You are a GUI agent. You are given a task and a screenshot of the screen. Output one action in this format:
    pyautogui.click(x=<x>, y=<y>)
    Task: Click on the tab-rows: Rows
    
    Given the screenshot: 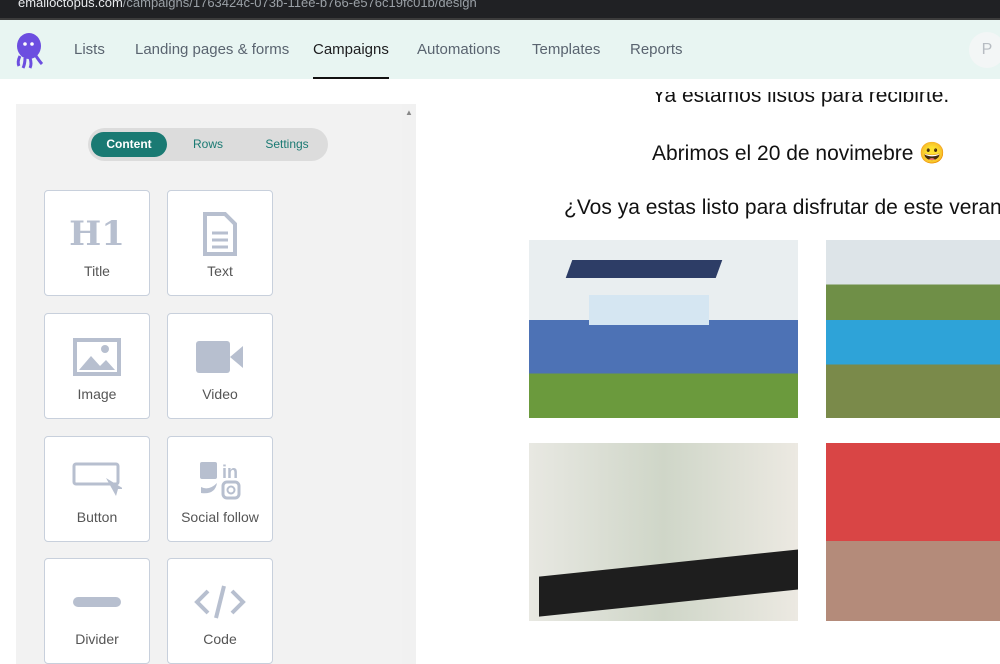 What is the action you would take?
    pyautogui.click(x=208, y=144)
    